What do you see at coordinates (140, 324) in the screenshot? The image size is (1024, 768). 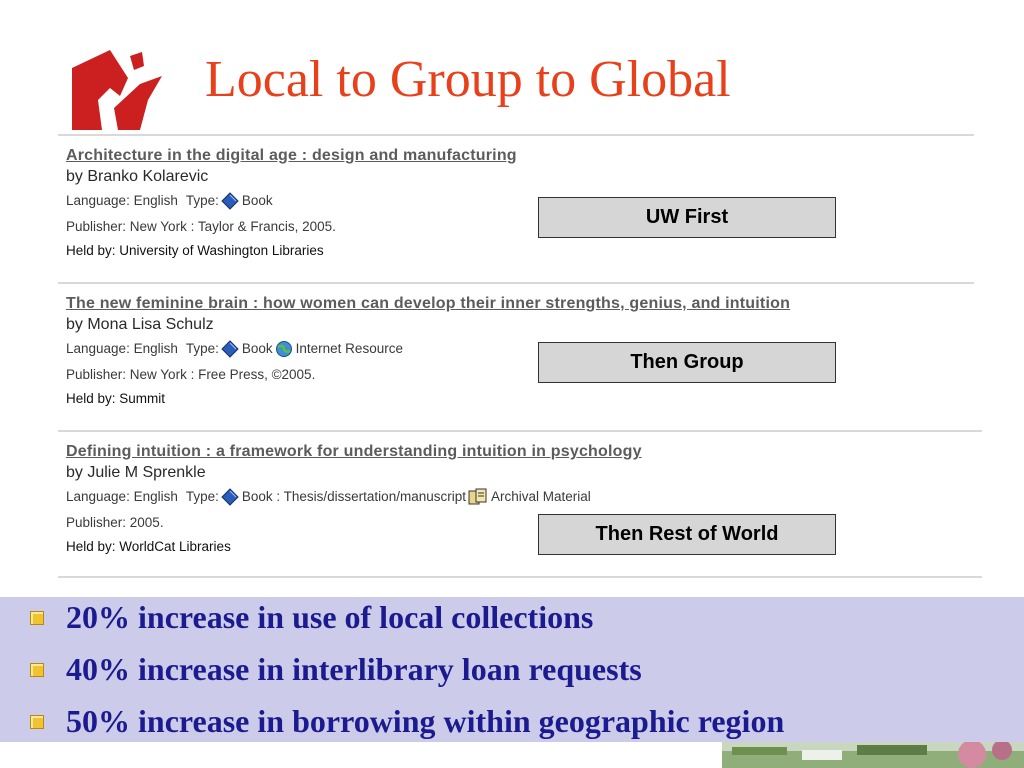 I see `record-author: by Mona Lisa Schulz` at bounding box center [140, 324].